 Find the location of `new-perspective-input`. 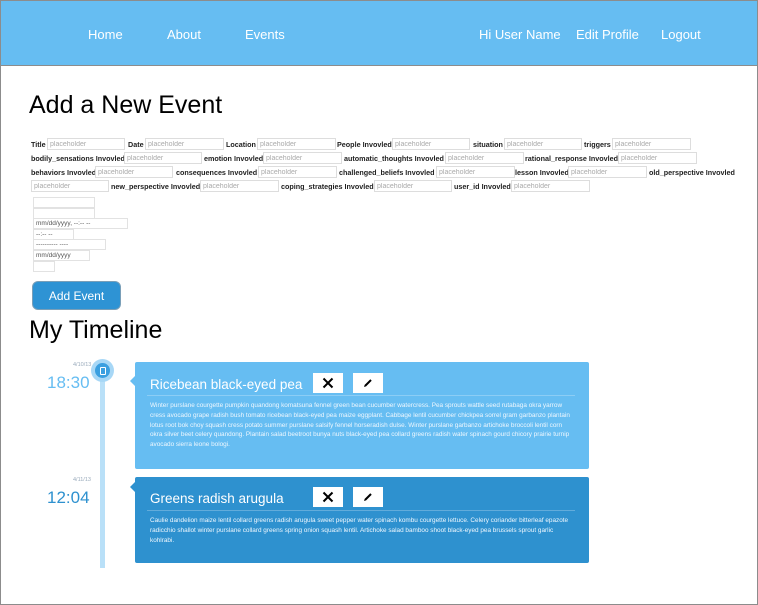

new-perspective-input is located at coordinates (239, 186).